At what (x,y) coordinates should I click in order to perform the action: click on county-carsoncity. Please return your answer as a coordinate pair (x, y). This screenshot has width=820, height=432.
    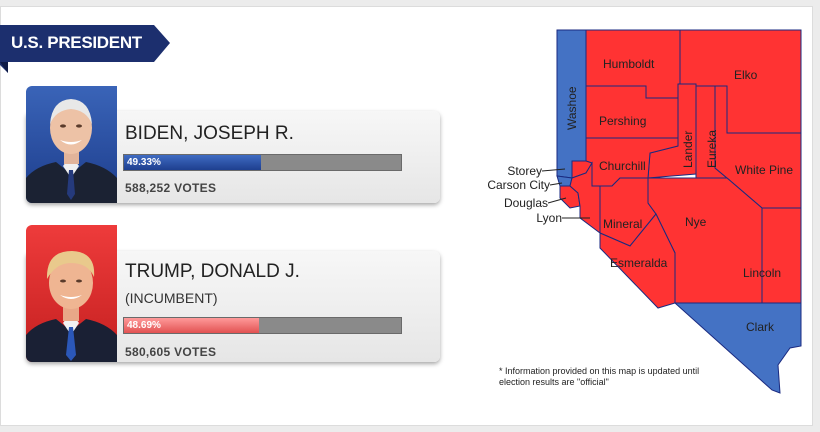
    Looking at the image, I should click on (564, 181).